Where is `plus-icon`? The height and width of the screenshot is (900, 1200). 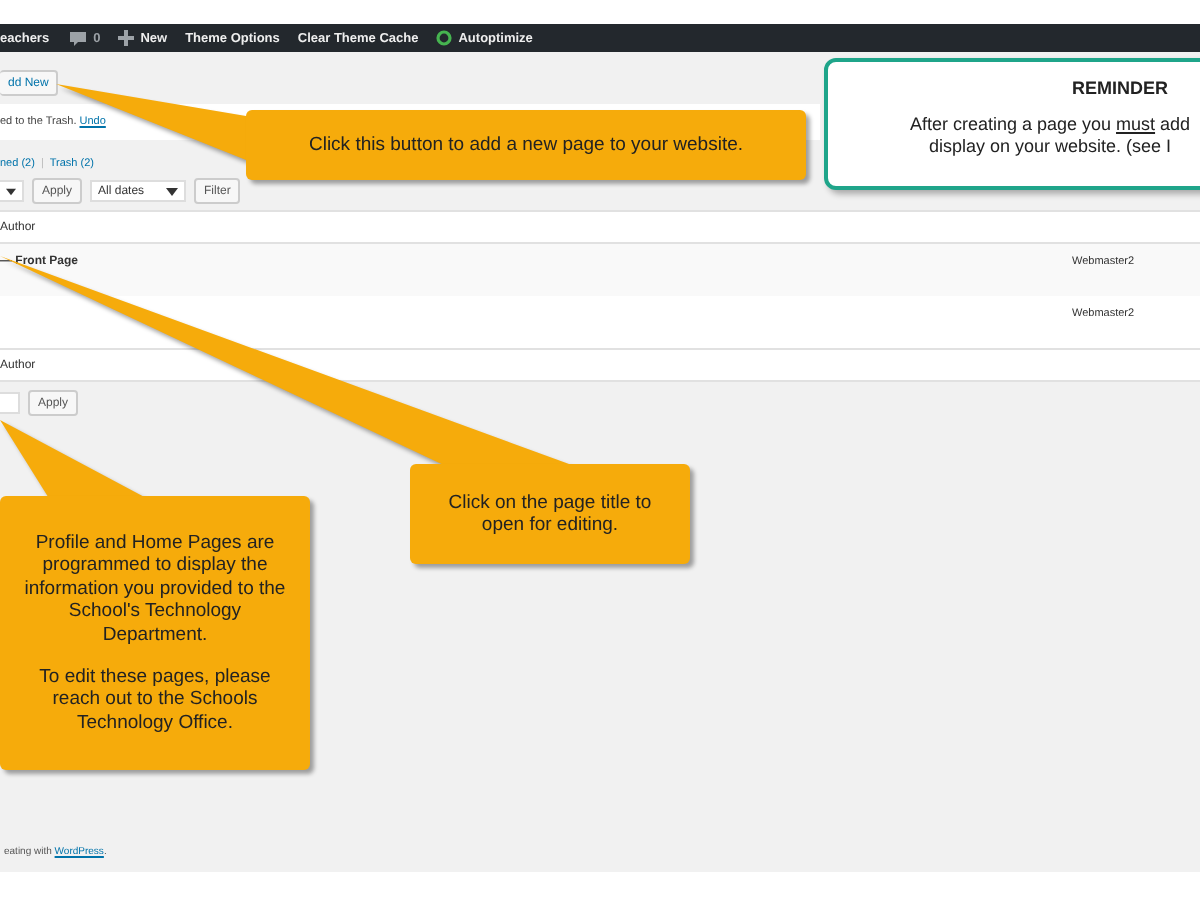 plus-icon is located at coordinates (126, 38).